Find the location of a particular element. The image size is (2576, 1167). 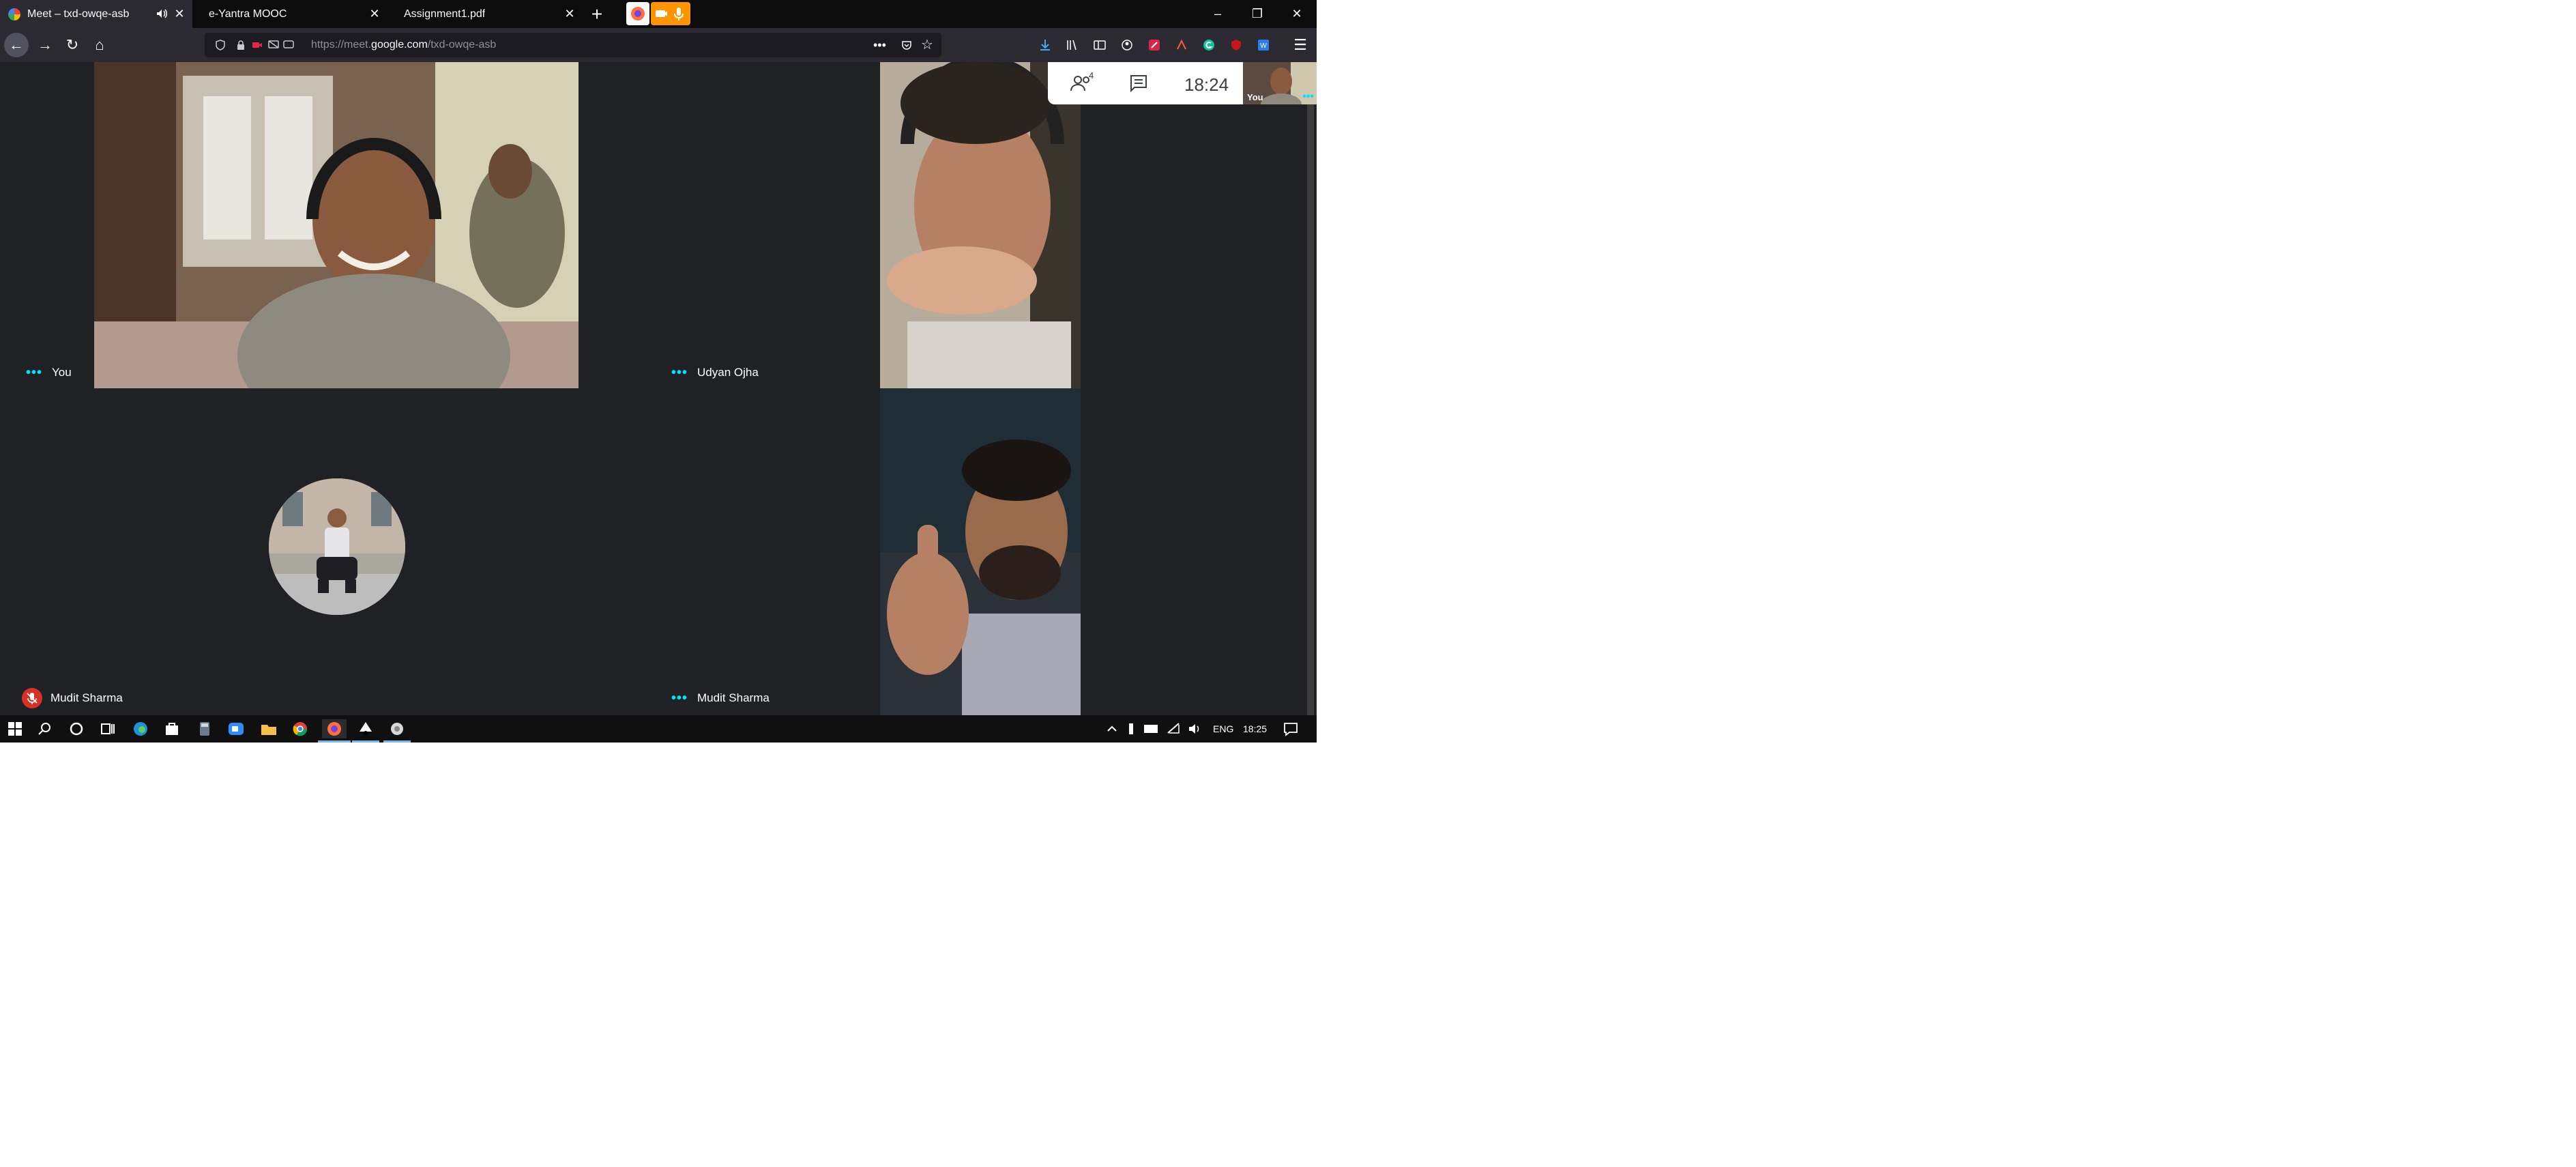

forward-button: → is located at coordinates (45, 45).